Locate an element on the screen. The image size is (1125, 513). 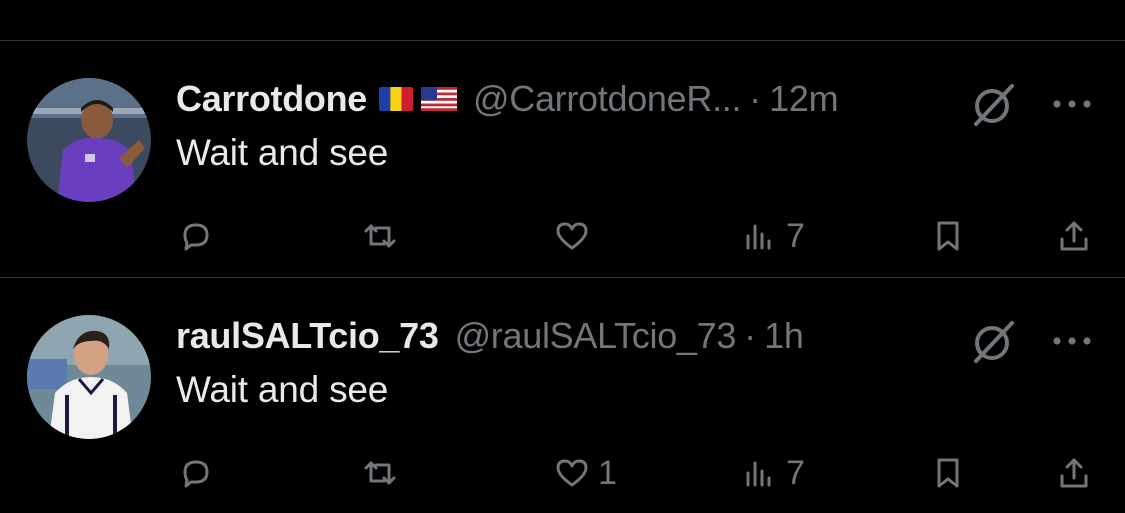
tweet-header: raulSALTcio_73 @raulSALTcio_73 · 1h is located at coordinates (490, 336).